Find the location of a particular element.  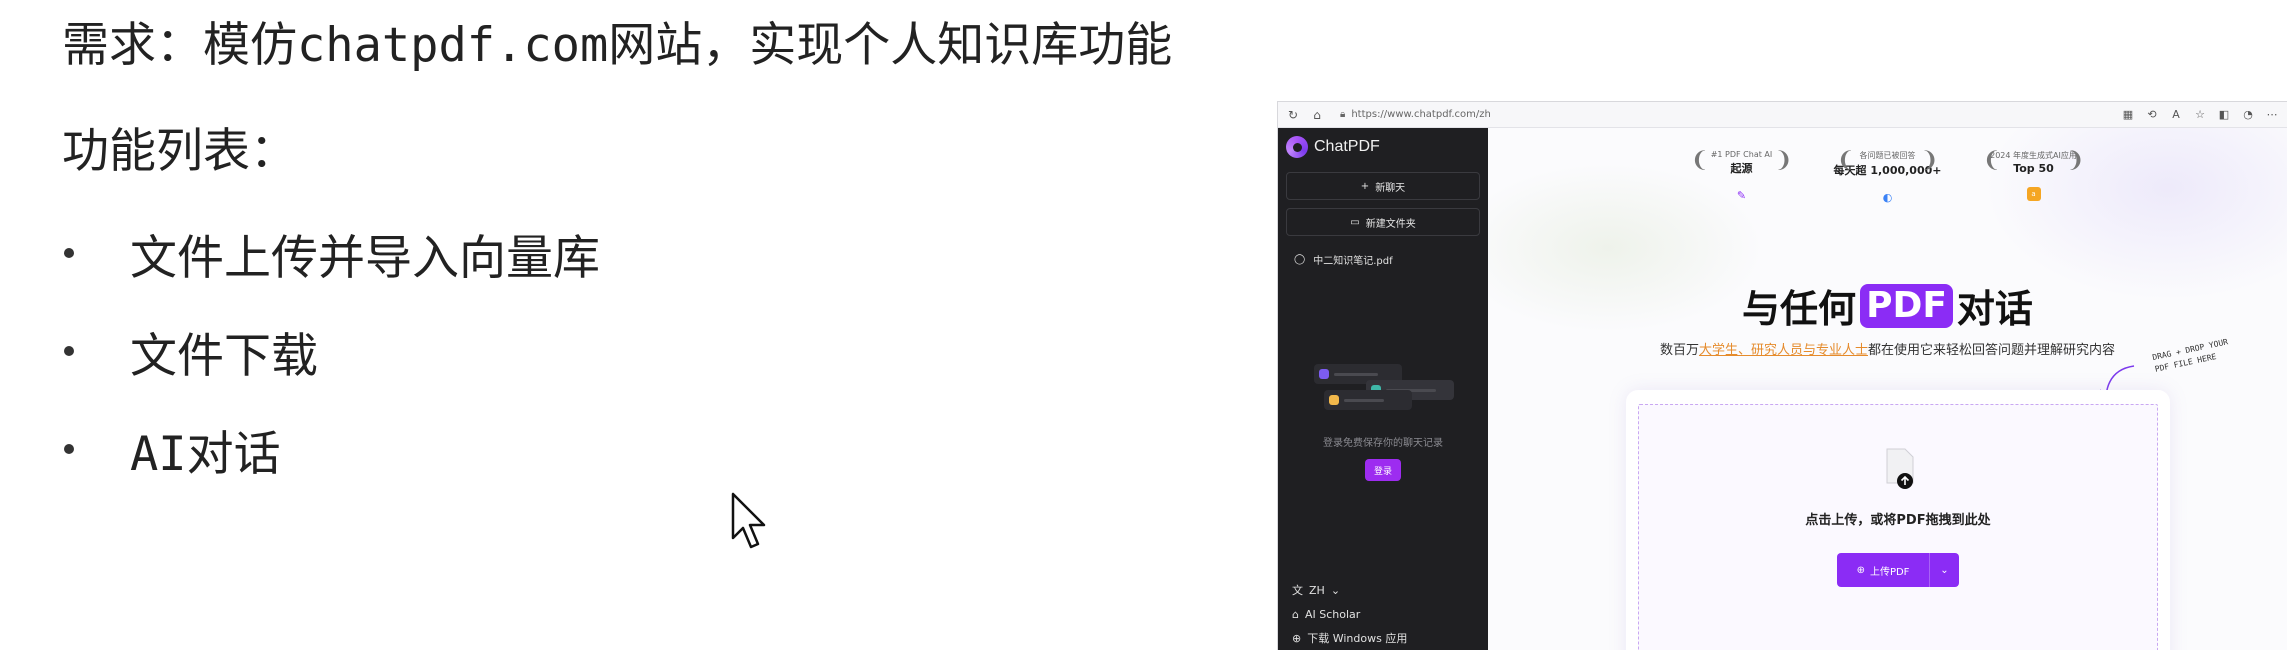

logo: ChatPDF is located at coordinates (1383, 147).